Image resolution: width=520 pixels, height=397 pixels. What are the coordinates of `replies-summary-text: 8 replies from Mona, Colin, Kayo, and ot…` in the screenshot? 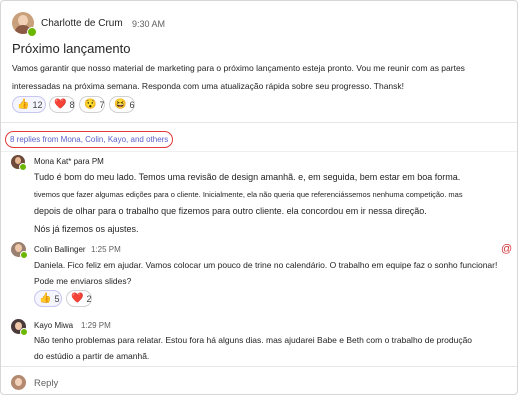 It's located at (89, 139).